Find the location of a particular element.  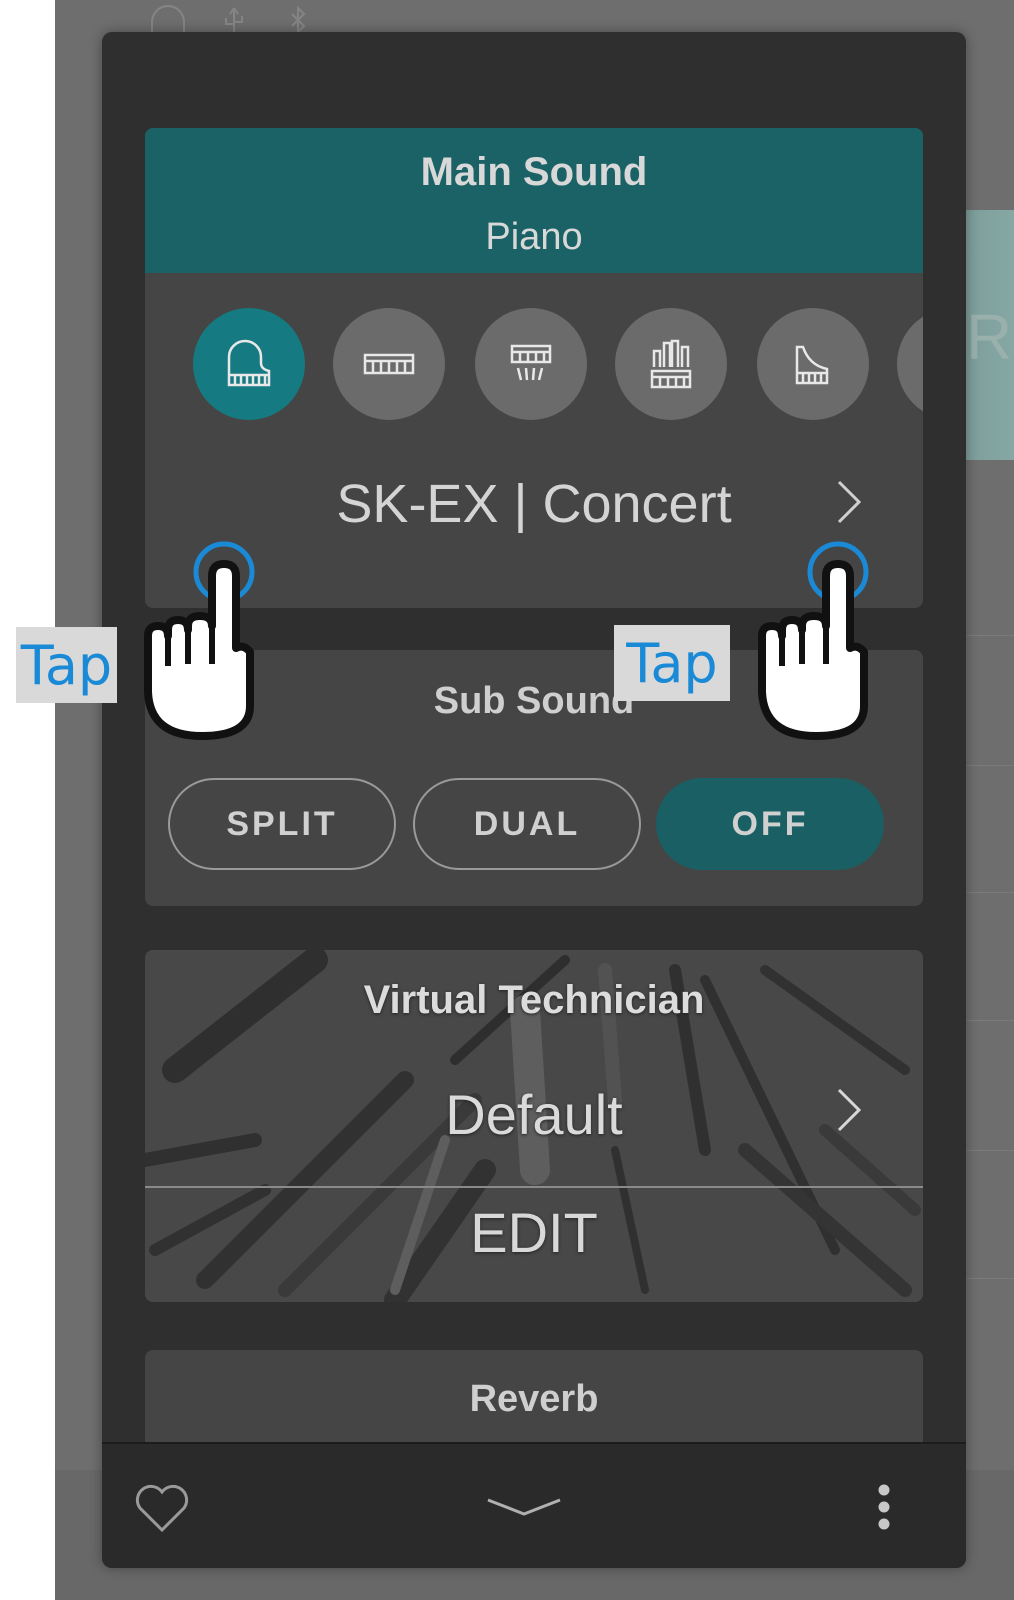

background-letter: R is located at coordinates (989, 337).